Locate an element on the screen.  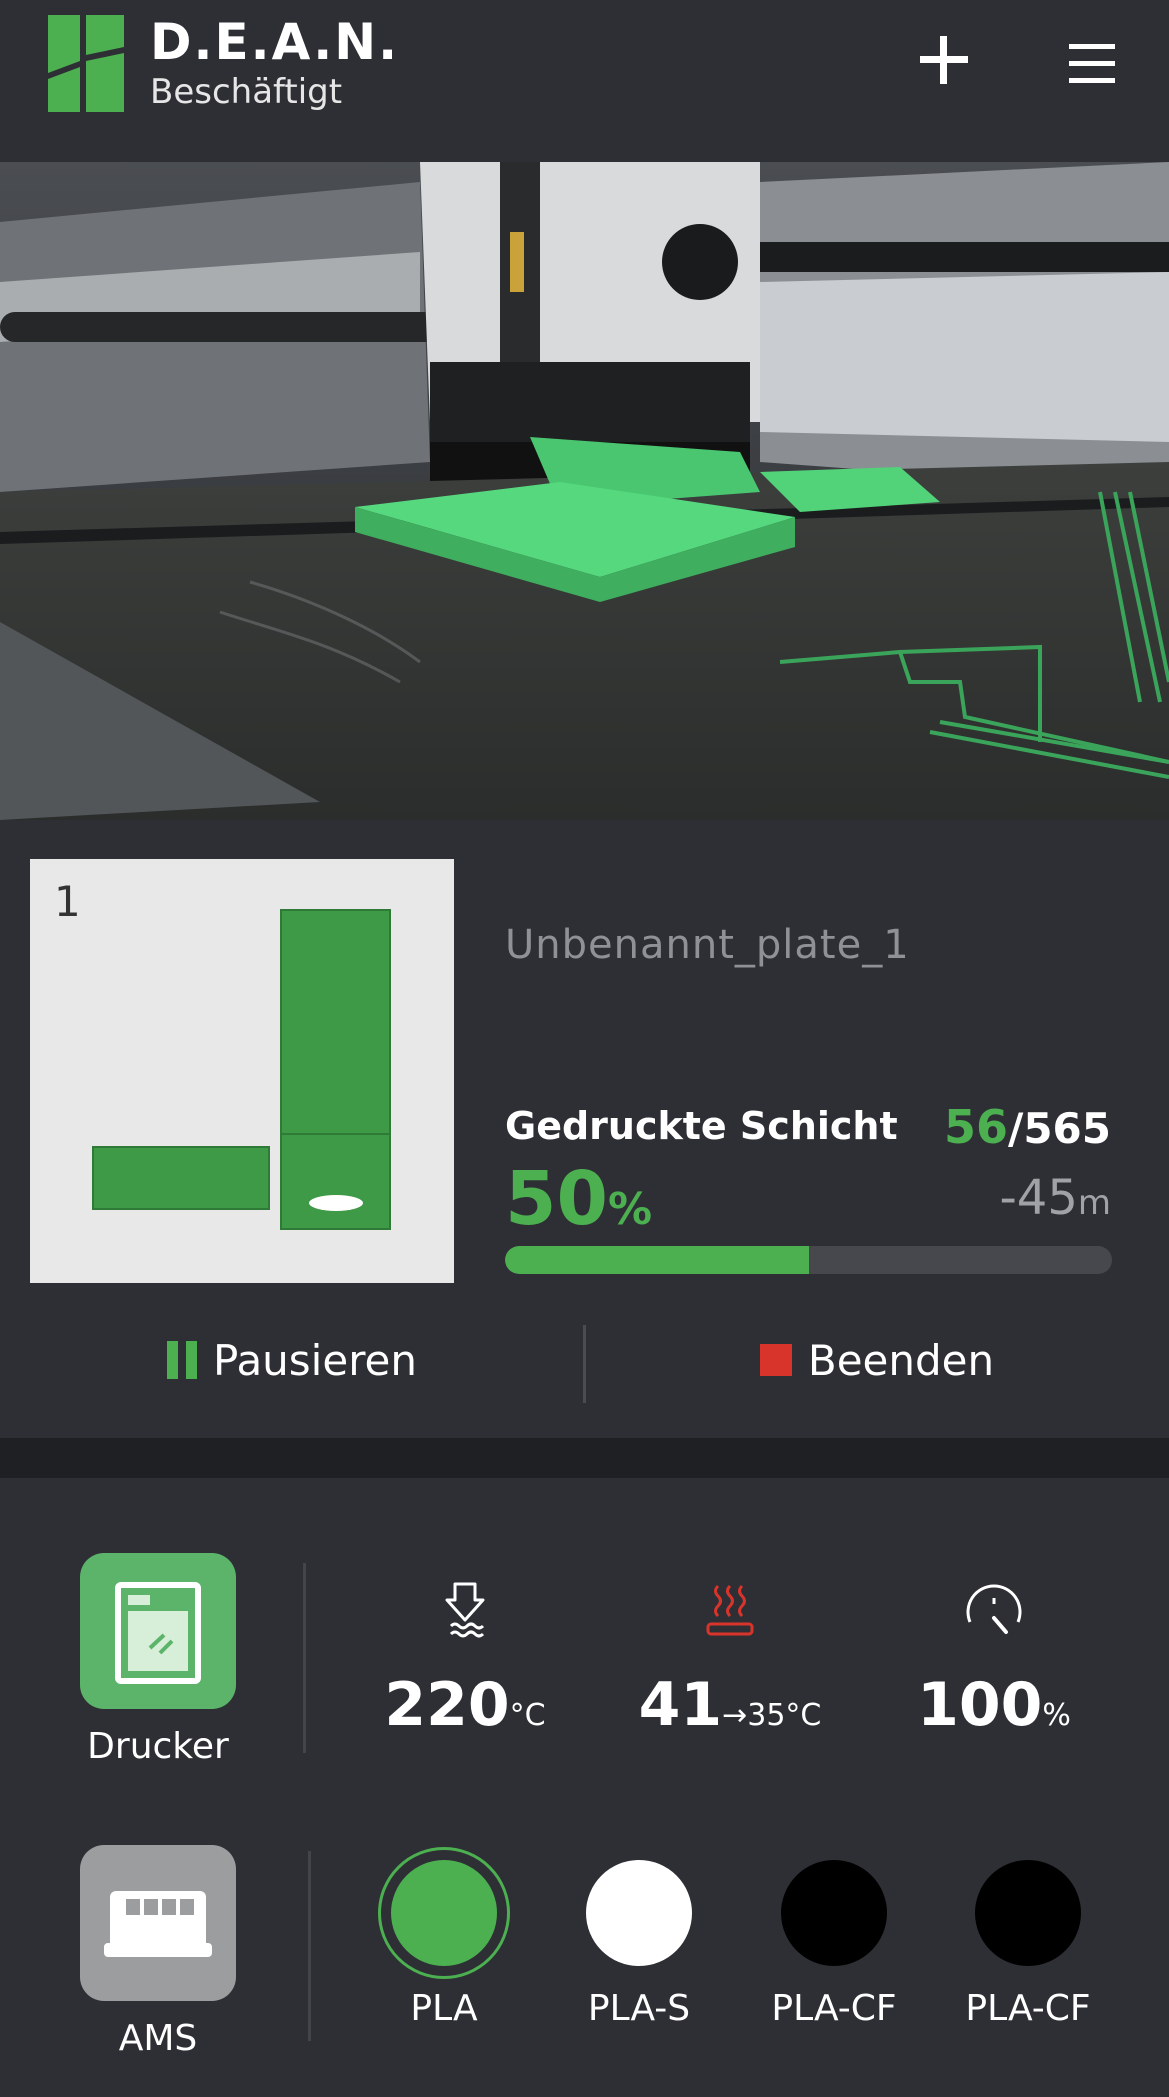
nozzle-temperature-number: 220 is located at coordinates (447, 1705).